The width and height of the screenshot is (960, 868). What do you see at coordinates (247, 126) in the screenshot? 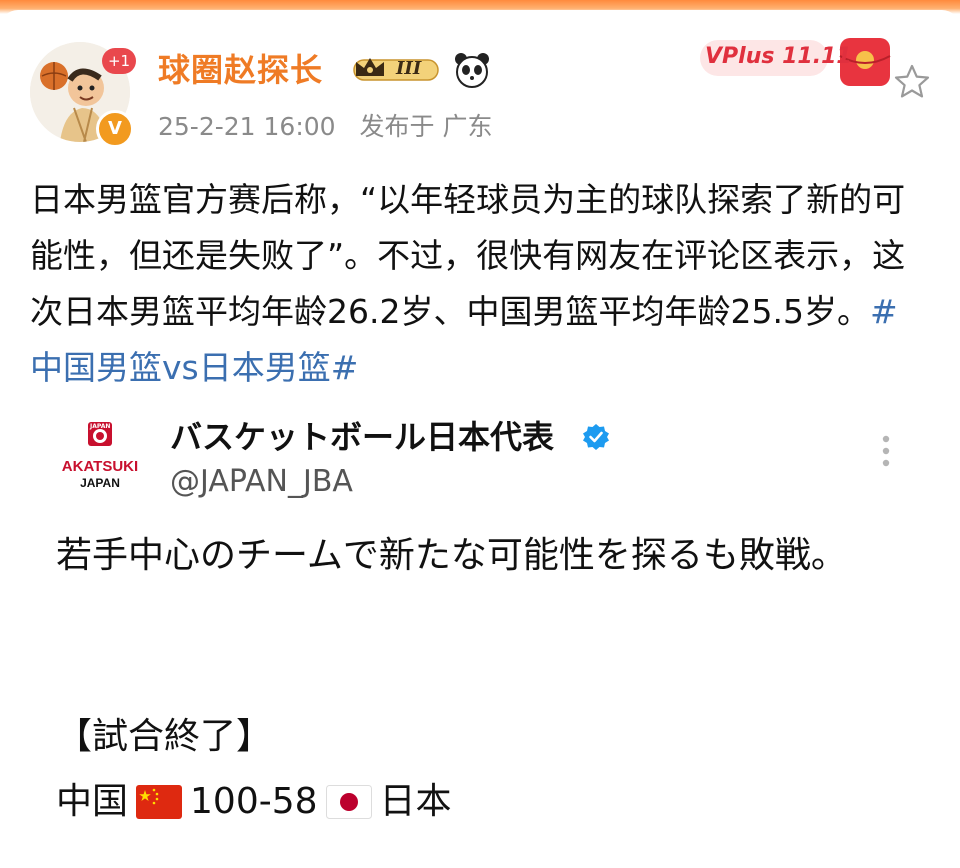
I see `post-timestamp: 25-2-21 16:00` at bounding box center [247, 126].